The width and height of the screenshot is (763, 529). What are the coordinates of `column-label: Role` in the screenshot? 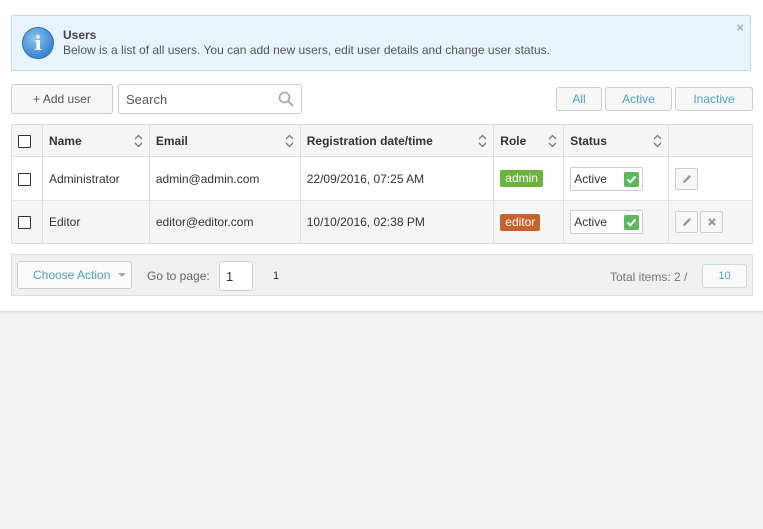 It's located at (513, 140).